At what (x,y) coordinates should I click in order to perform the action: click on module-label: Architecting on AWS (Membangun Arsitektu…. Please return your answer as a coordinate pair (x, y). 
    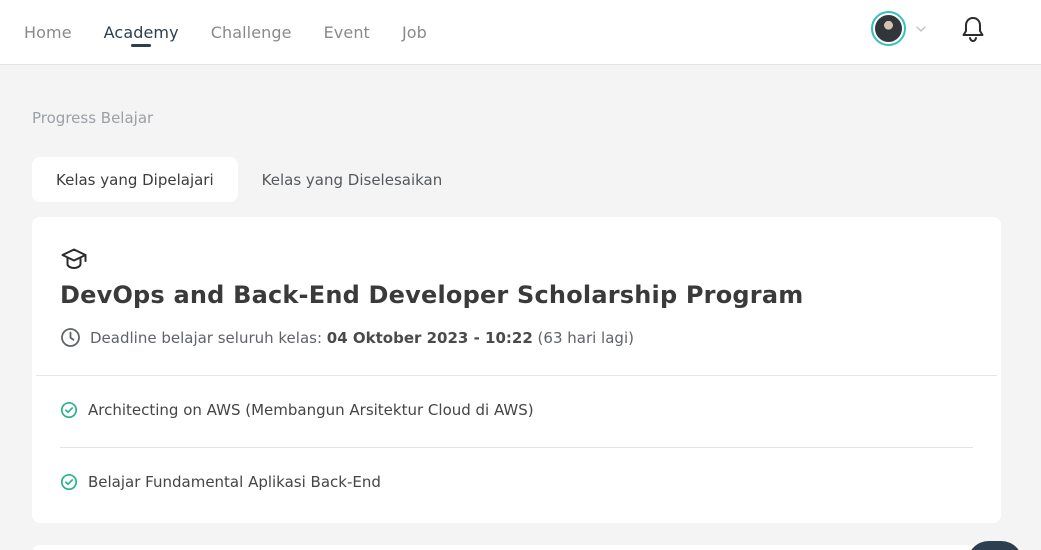
    Looking at the image, I should click on (311, 410).